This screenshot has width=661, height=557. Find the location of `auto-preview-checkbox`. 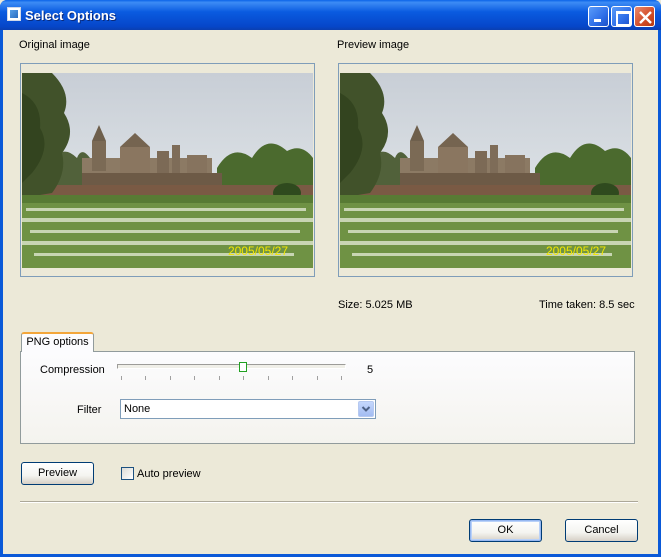

auto-preview-checkbox is located at coordinates (127, 473).